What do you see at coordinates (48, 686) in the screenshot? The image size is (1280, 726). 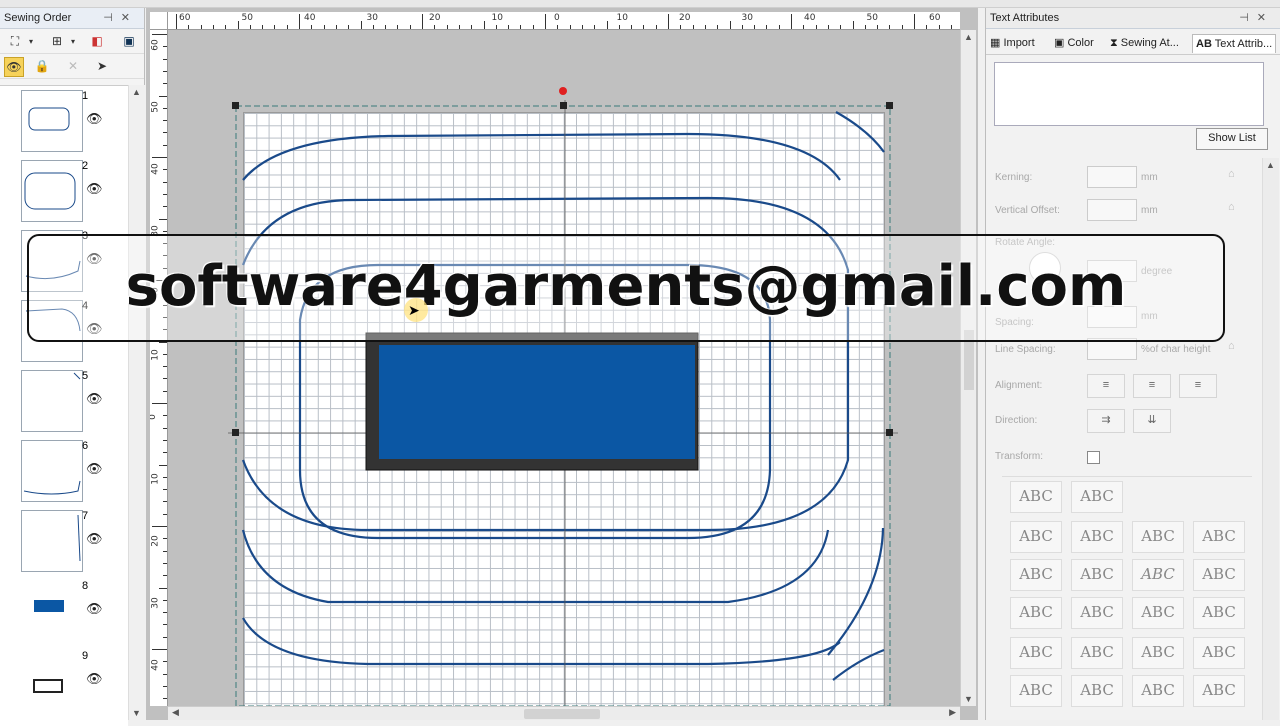 I see `thumbnail-outline-rect` at bounding box center [48, 686].